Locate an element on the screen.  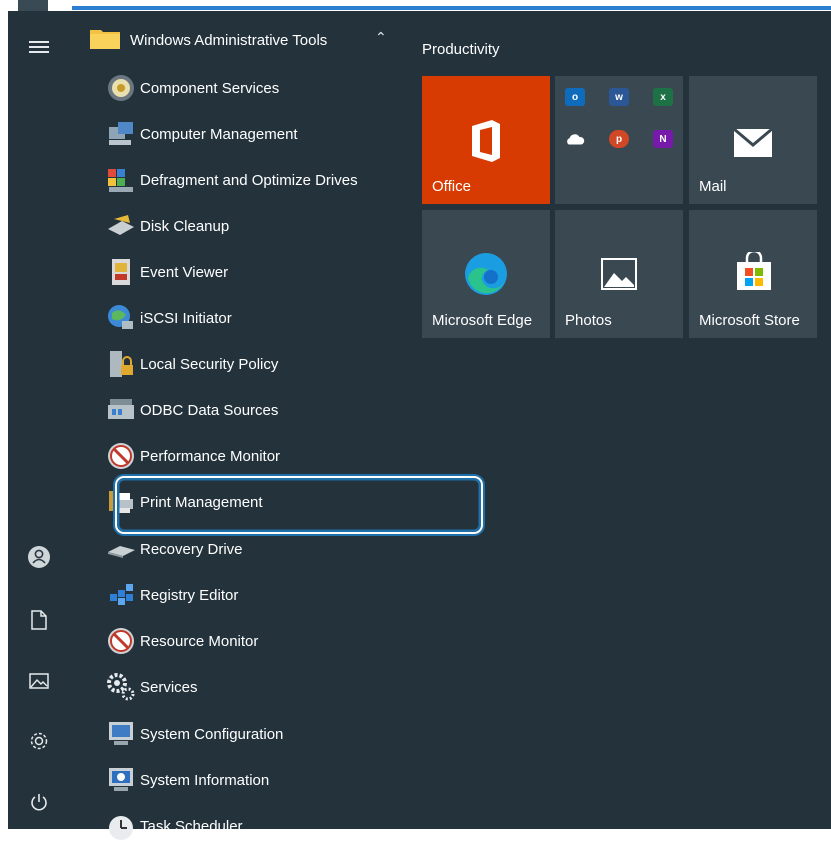
recovery-drive-icon is located at coordinates (121, 552).